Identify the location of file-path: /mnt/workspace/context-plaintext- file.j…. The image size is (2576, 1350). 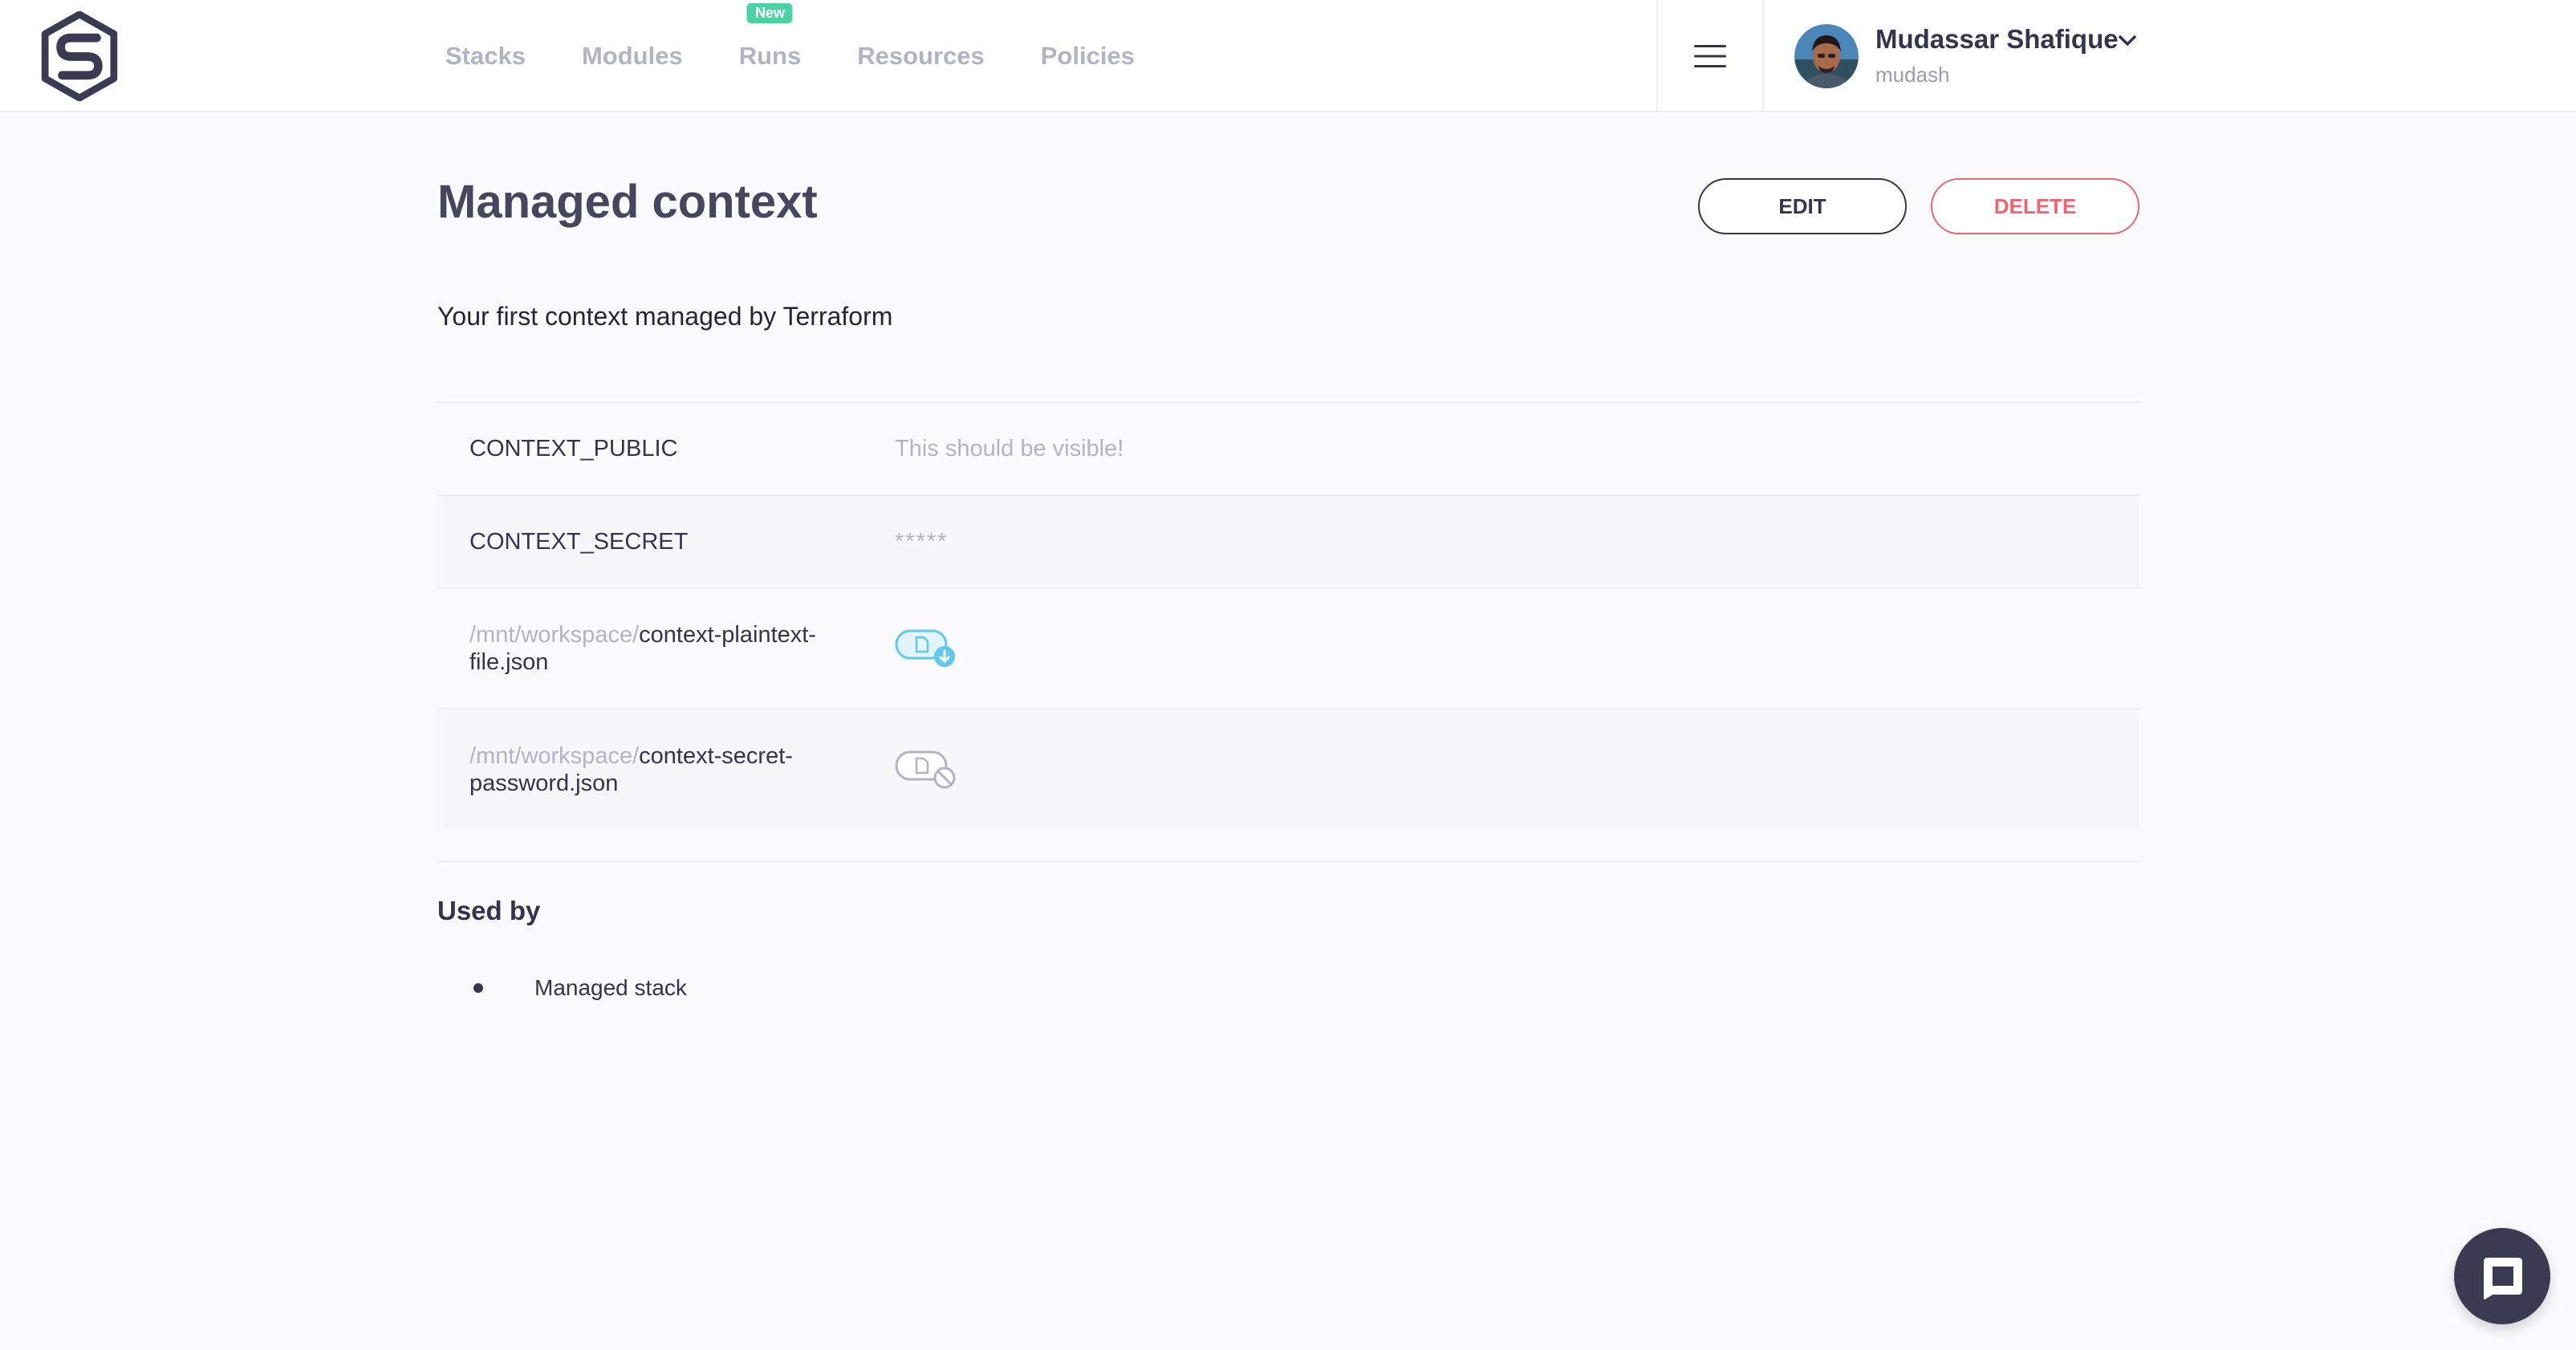
(682, 648).